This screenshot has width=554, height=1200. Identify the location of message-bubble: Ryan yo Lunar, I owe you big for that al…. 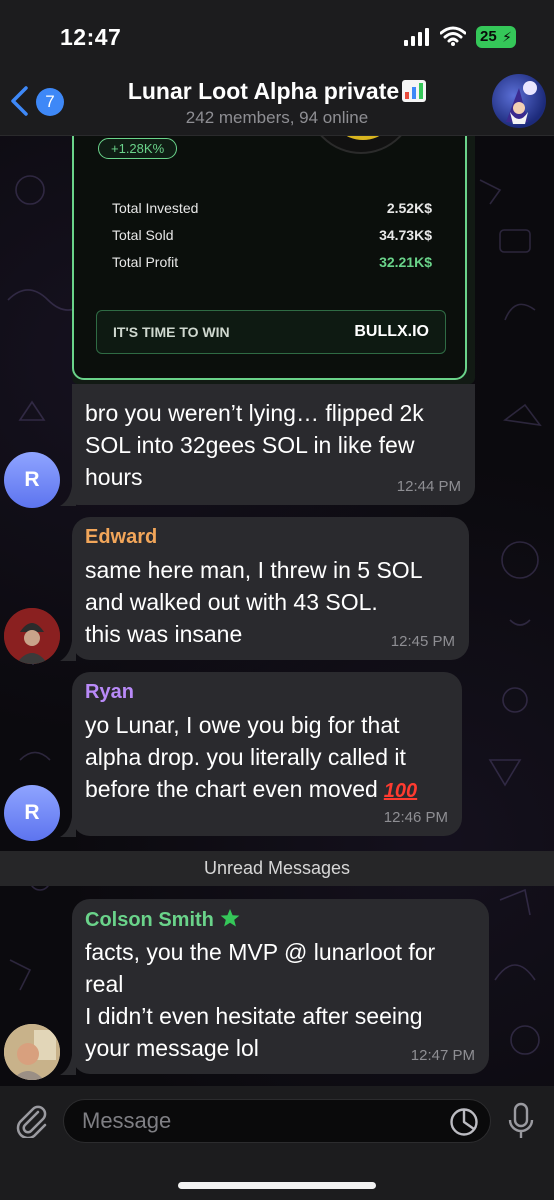
(267, 754).